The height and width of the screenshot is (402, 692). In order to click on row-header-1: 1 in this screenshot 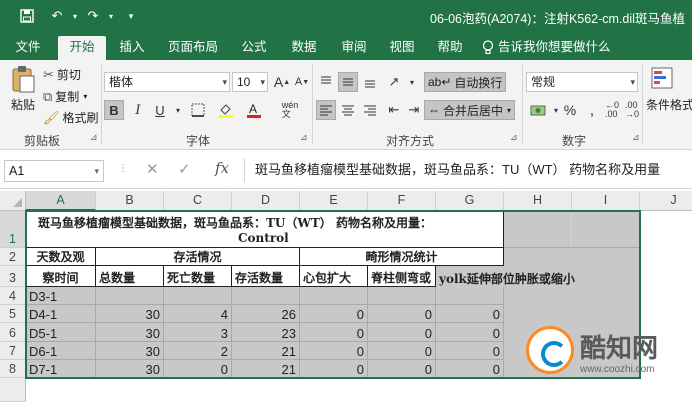, I will do `click(13, 229)`.